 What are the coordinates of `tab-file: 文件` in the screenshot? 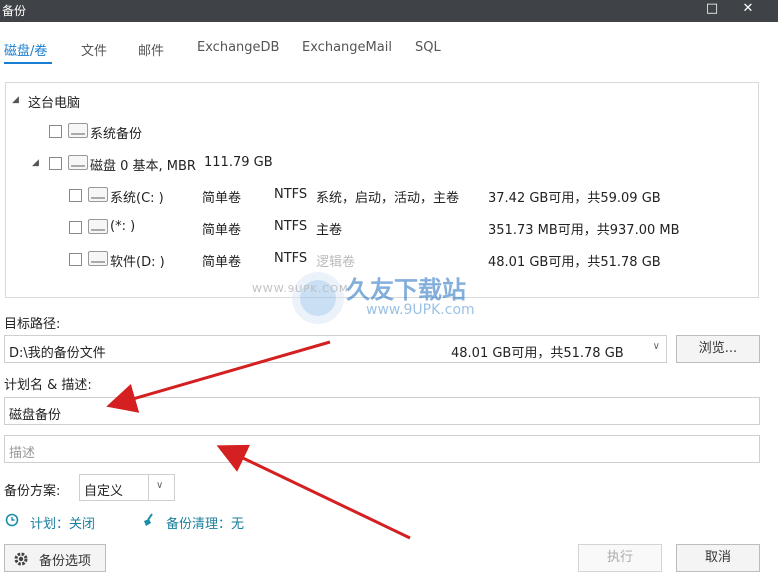 It's located at (94, 49).